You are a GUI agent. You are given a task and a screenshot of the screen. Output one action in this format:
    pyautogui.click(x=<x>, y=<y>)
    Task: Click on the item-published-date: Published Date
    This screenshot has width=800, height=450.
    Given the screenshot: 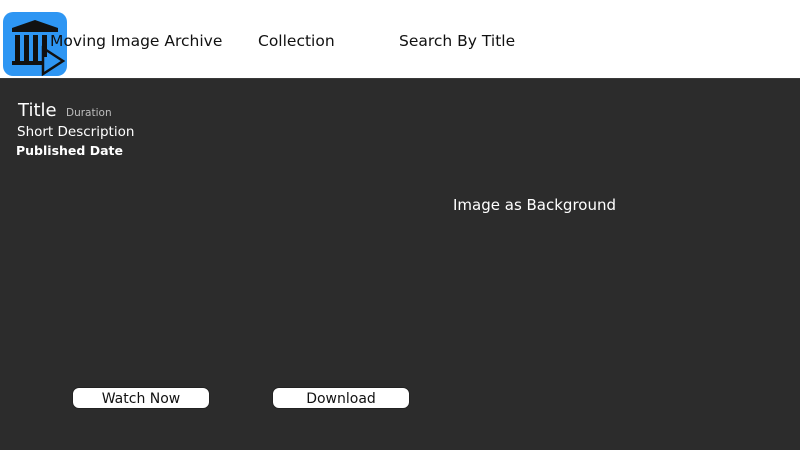 What is the action you would take?
    pyautogui.click(x=69, y=150)
    